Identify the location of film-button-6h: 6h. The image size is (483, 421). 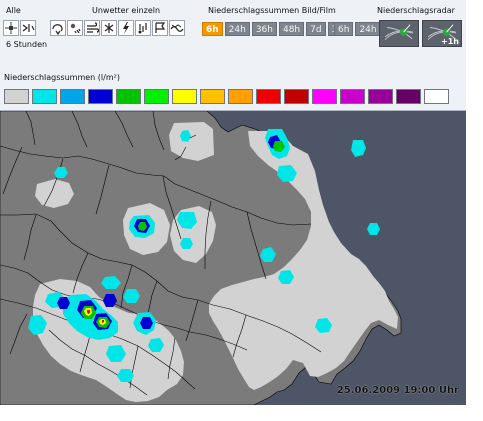
(344, 29).